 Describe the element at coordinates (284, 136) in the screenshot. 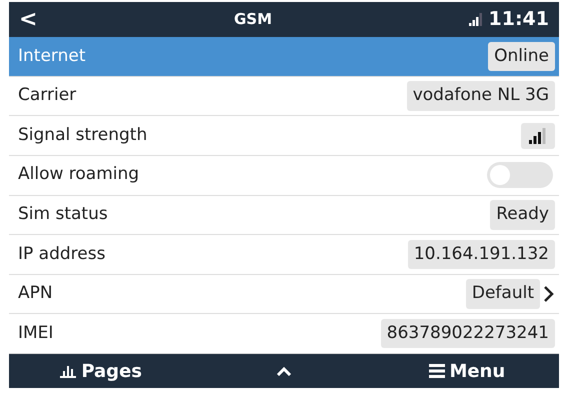

I see `list-row: Signal strength` at that location.